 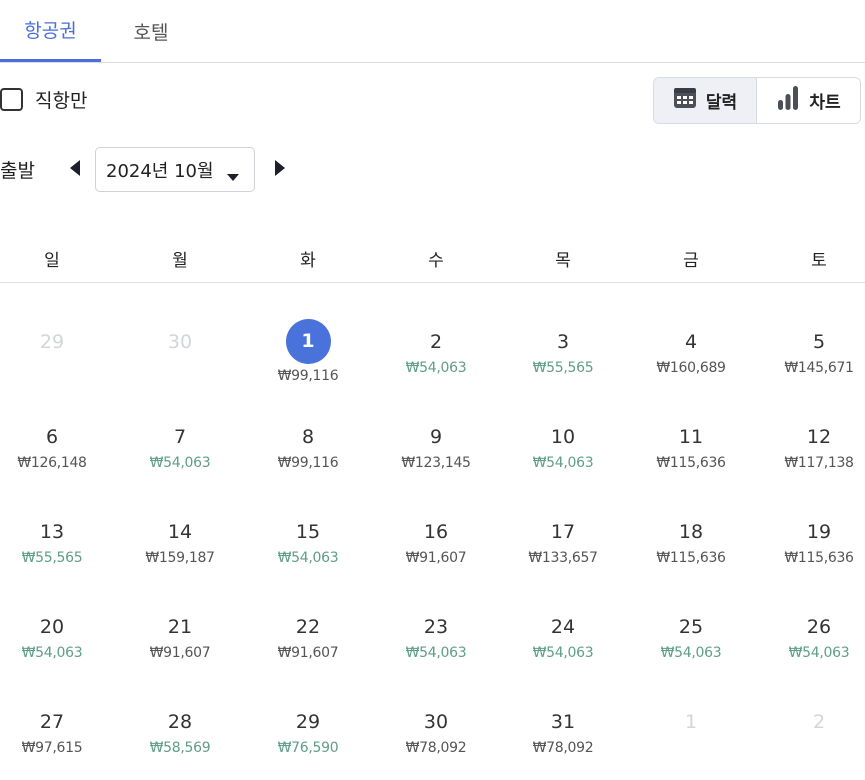 What do you see at coordinates (819, 532) in the screenshot?
I see `day-number: 19` at bounding box center [819, 532].